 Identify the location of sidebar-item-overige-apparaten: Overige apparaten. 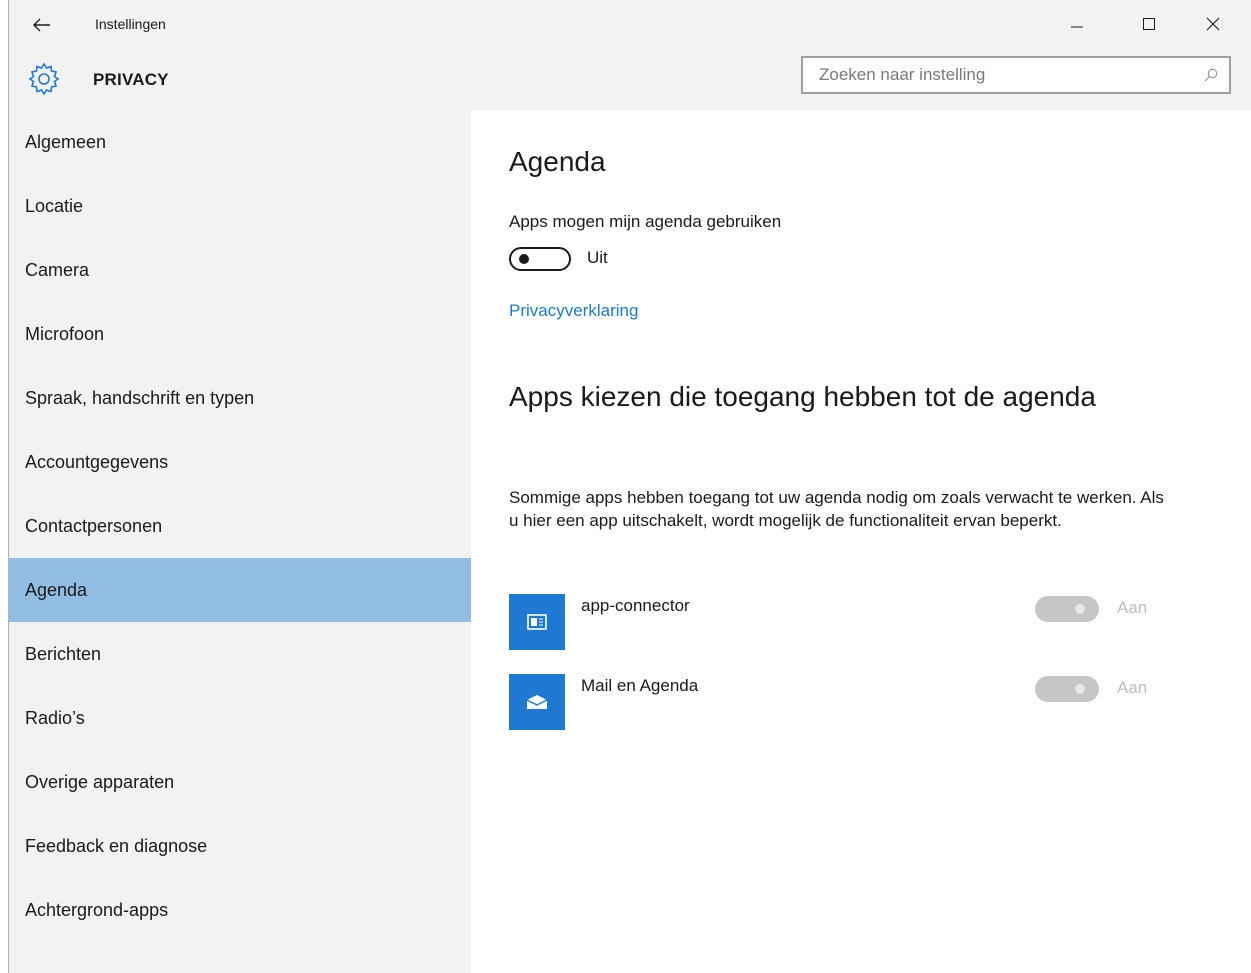
(240, 782).